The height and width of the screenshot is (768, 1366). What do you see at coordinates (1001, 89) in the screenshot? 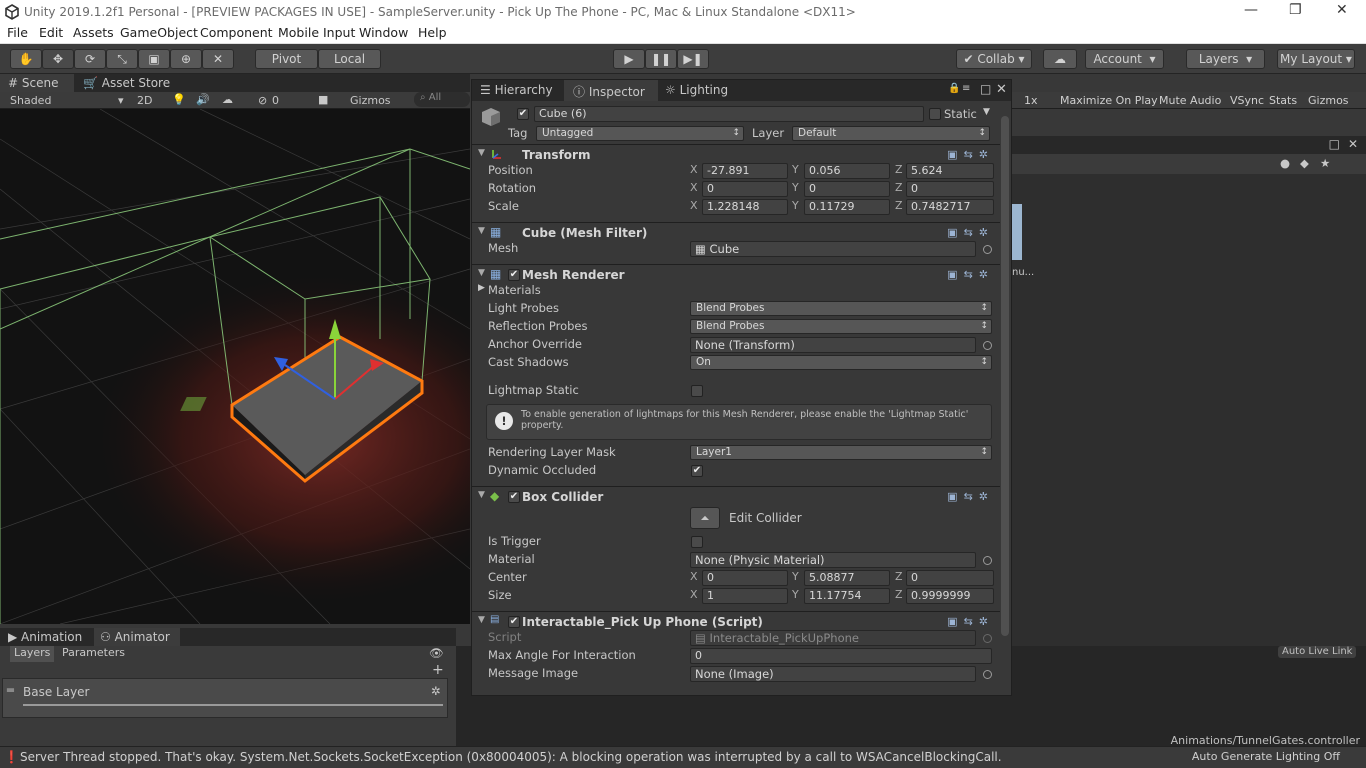
I see `close-inspector-icon: ✕` at bounding box center [1001, 89].